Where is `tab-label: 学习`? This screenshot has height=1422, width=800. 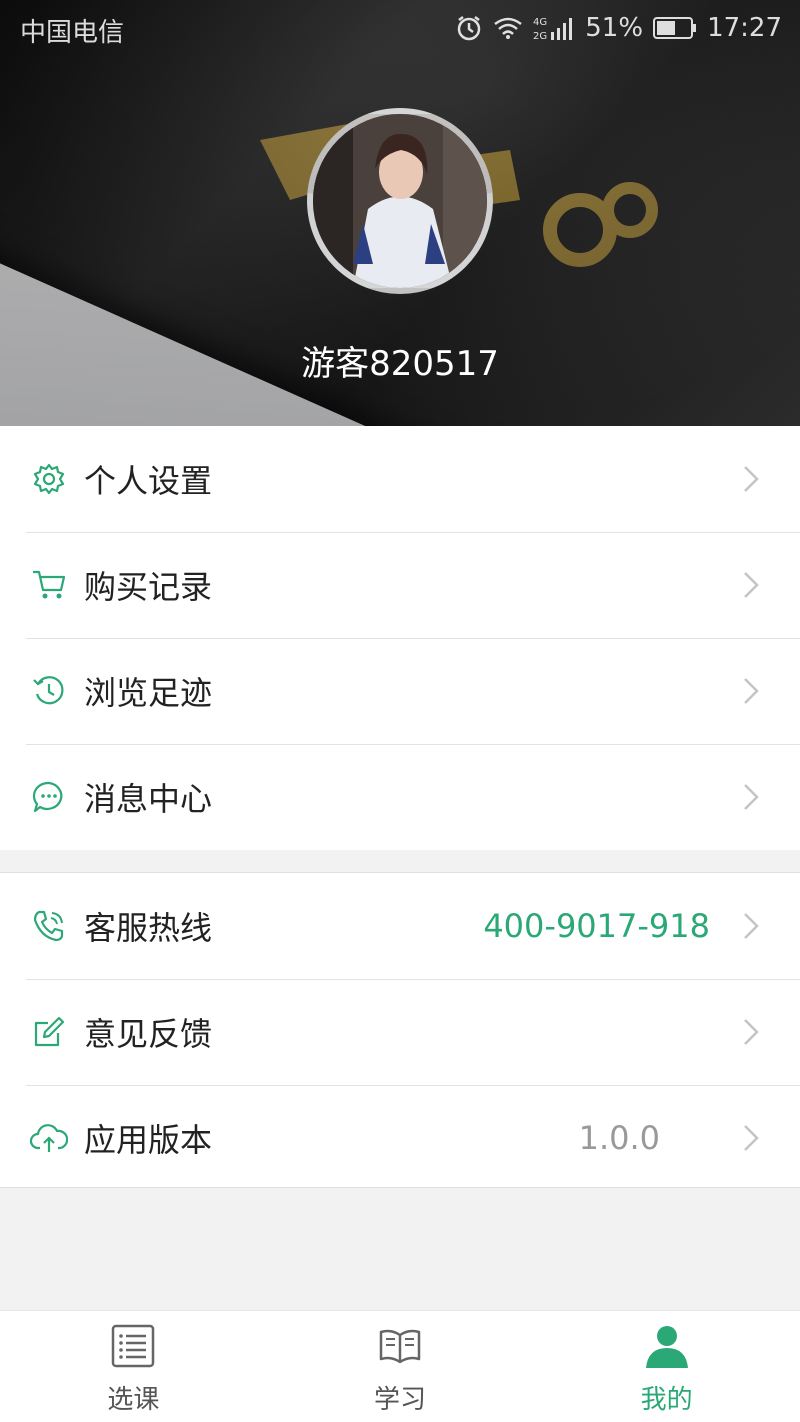 tab-label: 学习 is located at coordinates (400, 1400).